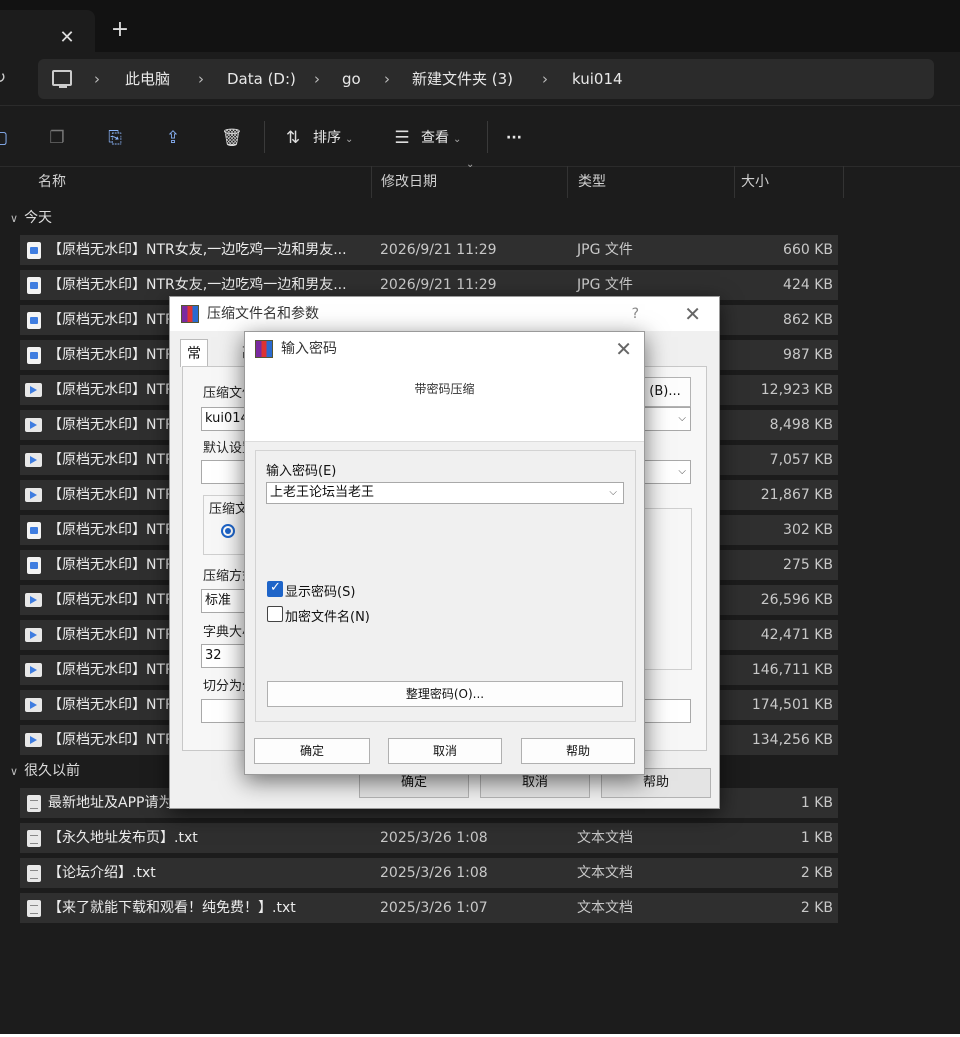 The image size is (960, 1037). I want to click on password-input: 上老王论坛当老王 ⌵, so click(445, 493).